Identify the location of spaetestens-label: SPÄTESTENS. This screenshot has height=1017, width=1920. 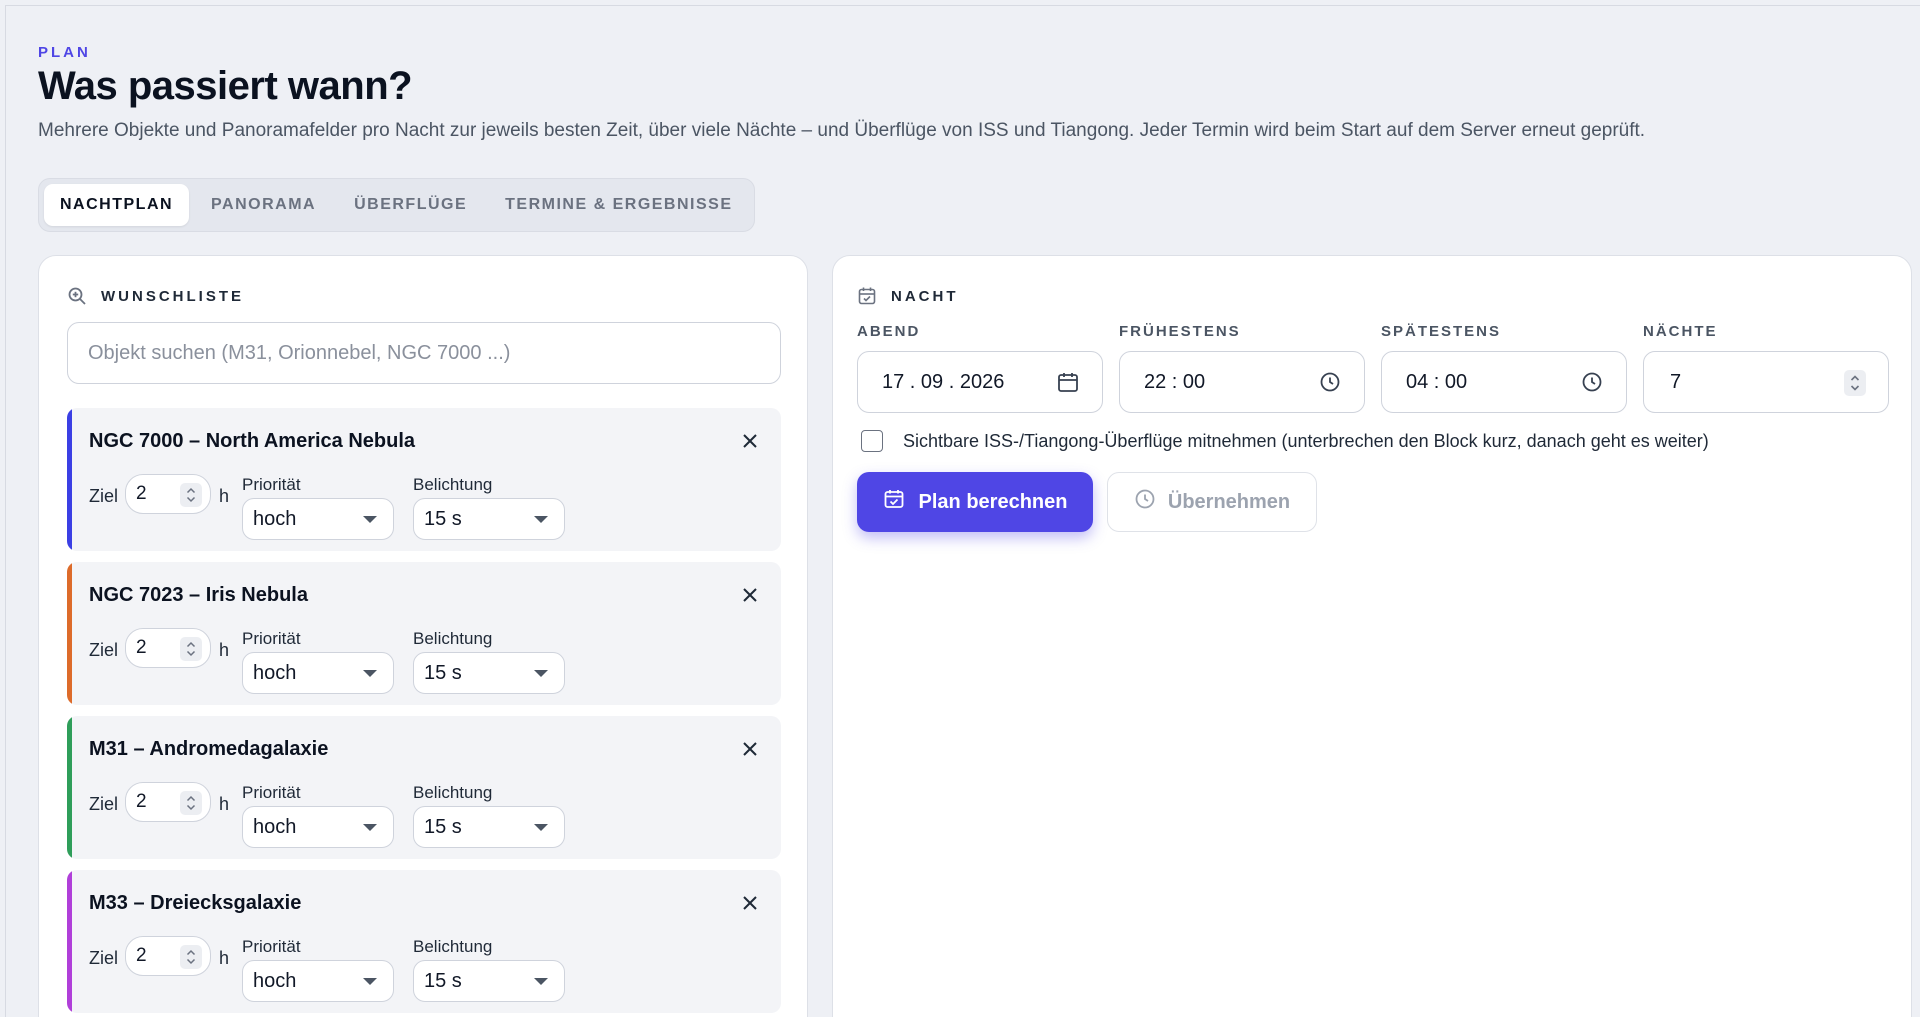
(1441, 331).